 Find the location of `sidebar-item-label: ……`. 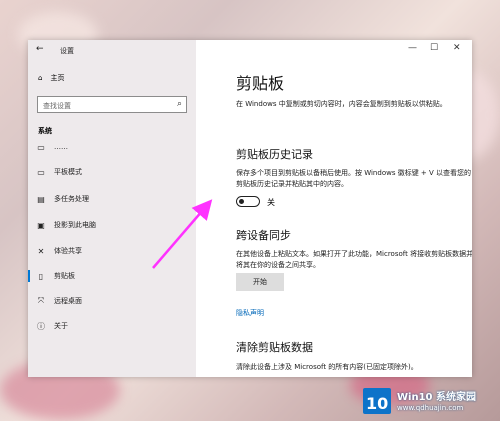

sidebar-item-label: …… is located at coordinates (61, 147).